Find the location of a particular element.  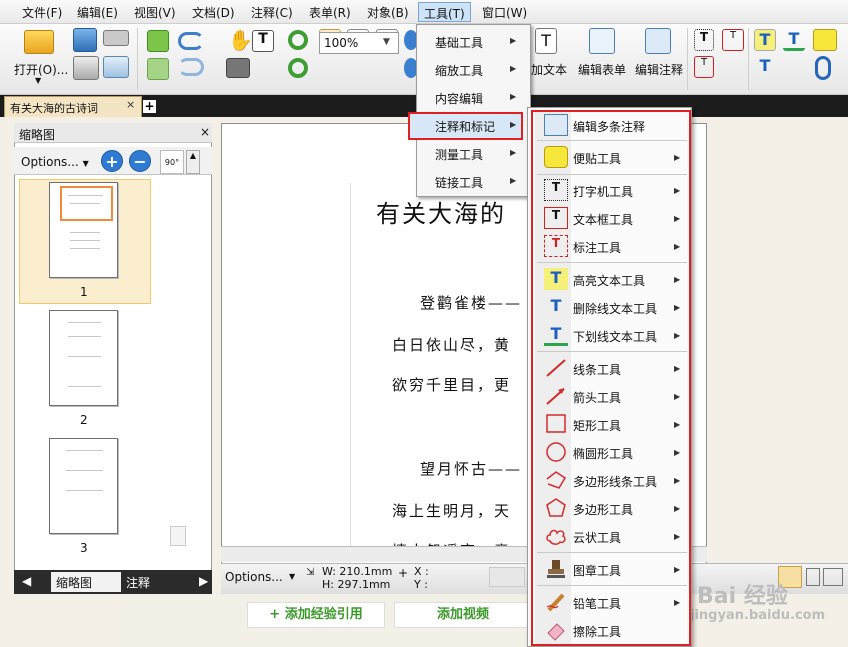

menu-document: 文档(D) is located at coordinates (213, 12).